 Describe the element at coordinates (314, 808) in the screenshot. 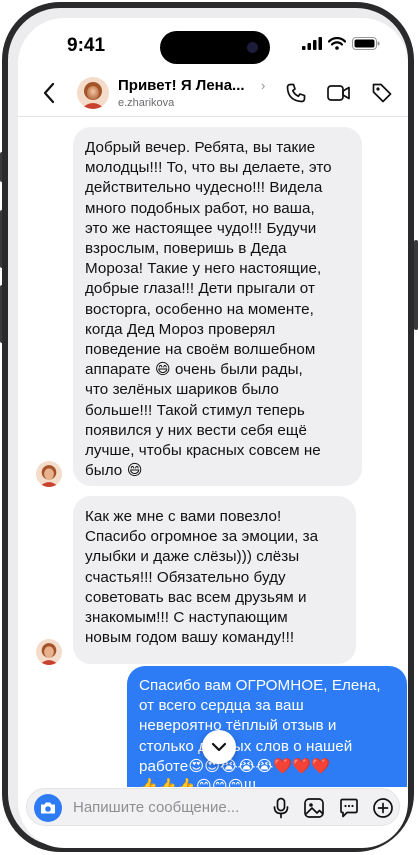

I see `image-icon` at that location.